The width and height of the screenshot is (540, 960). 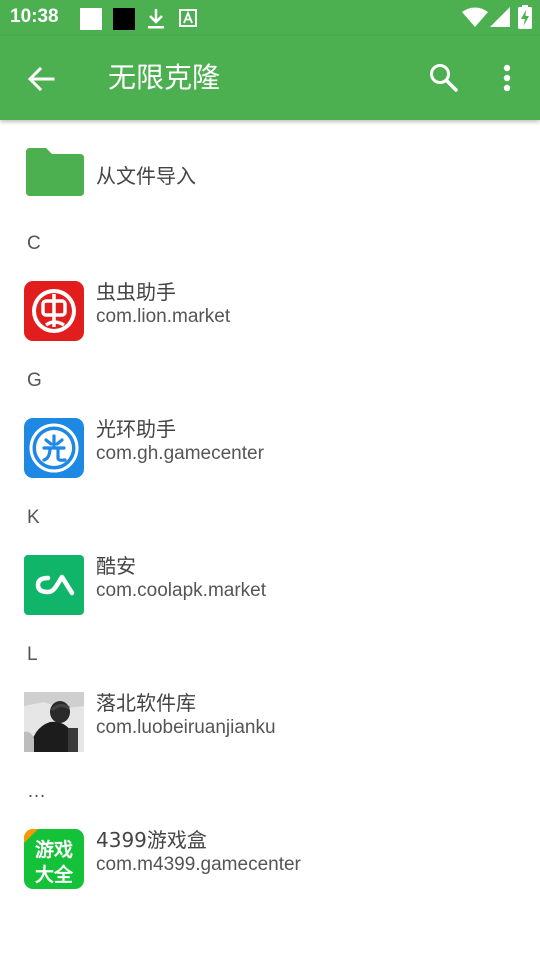 What do you see at coordinates (54, 874) in the screenshot?
I see `4399-icon-text-line2: 大全` at bounding box center [54, 874].